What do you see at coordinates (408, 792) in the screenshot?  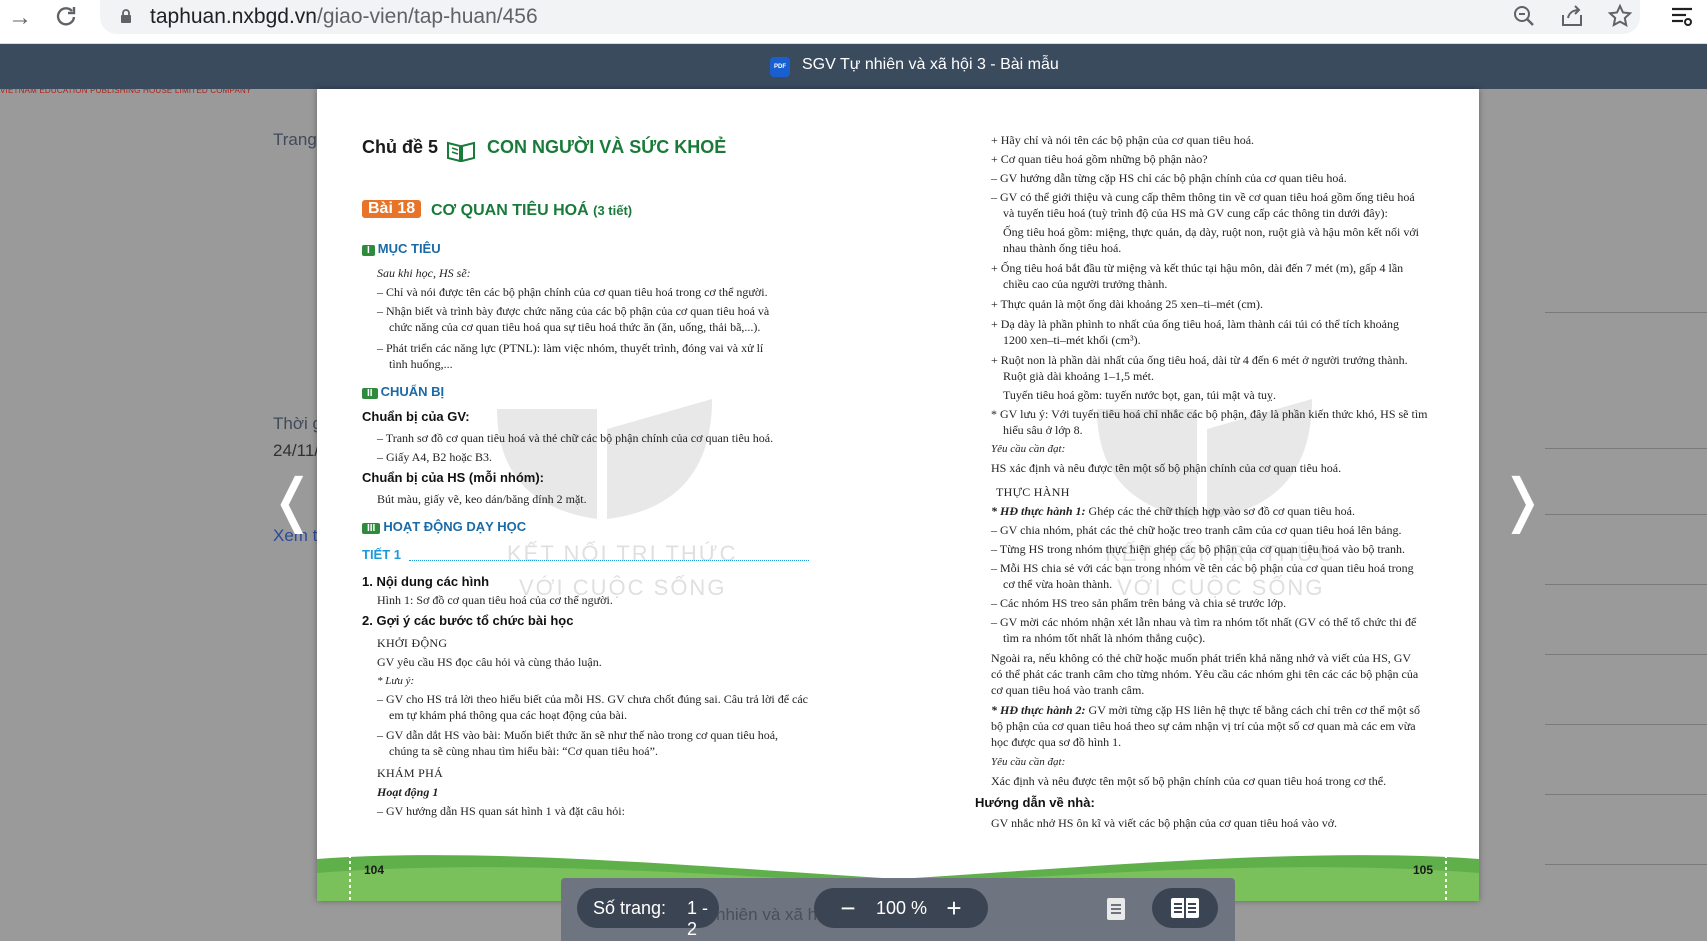 I see `activity-title: Hoạt động 1` at bounding box center [408, 792].